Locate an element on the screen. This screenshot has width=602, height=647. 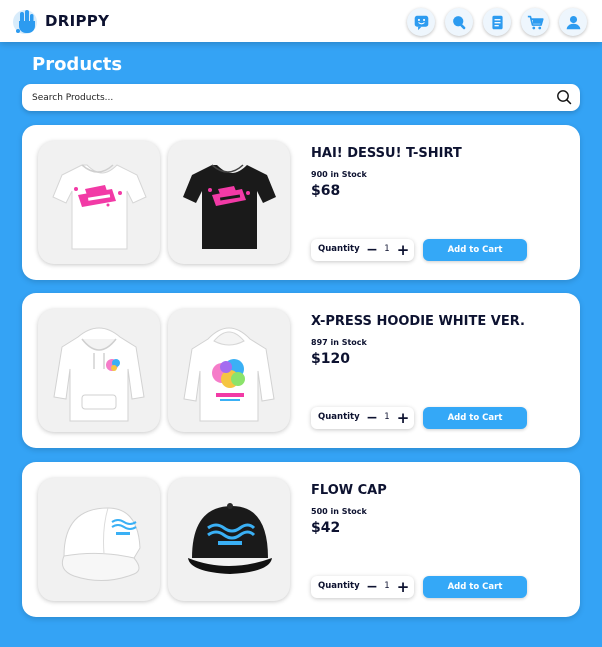
search-bar is located at coordinates (301, 97).